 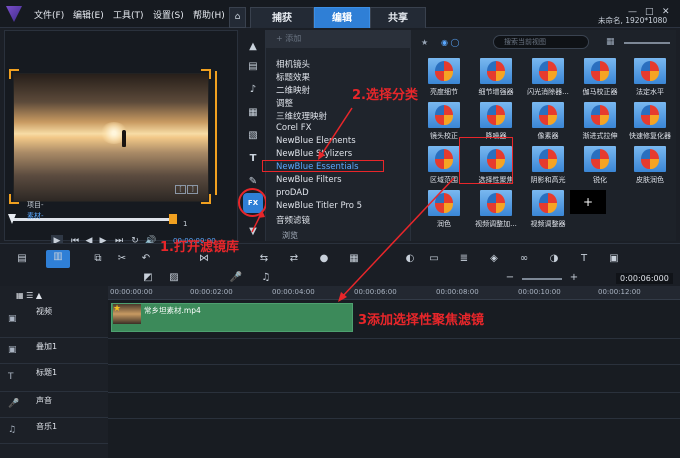 What do you see at coordinates (336, 132) in the screenshot?
I see `arrow-step2` at bounding box center [336, 132].